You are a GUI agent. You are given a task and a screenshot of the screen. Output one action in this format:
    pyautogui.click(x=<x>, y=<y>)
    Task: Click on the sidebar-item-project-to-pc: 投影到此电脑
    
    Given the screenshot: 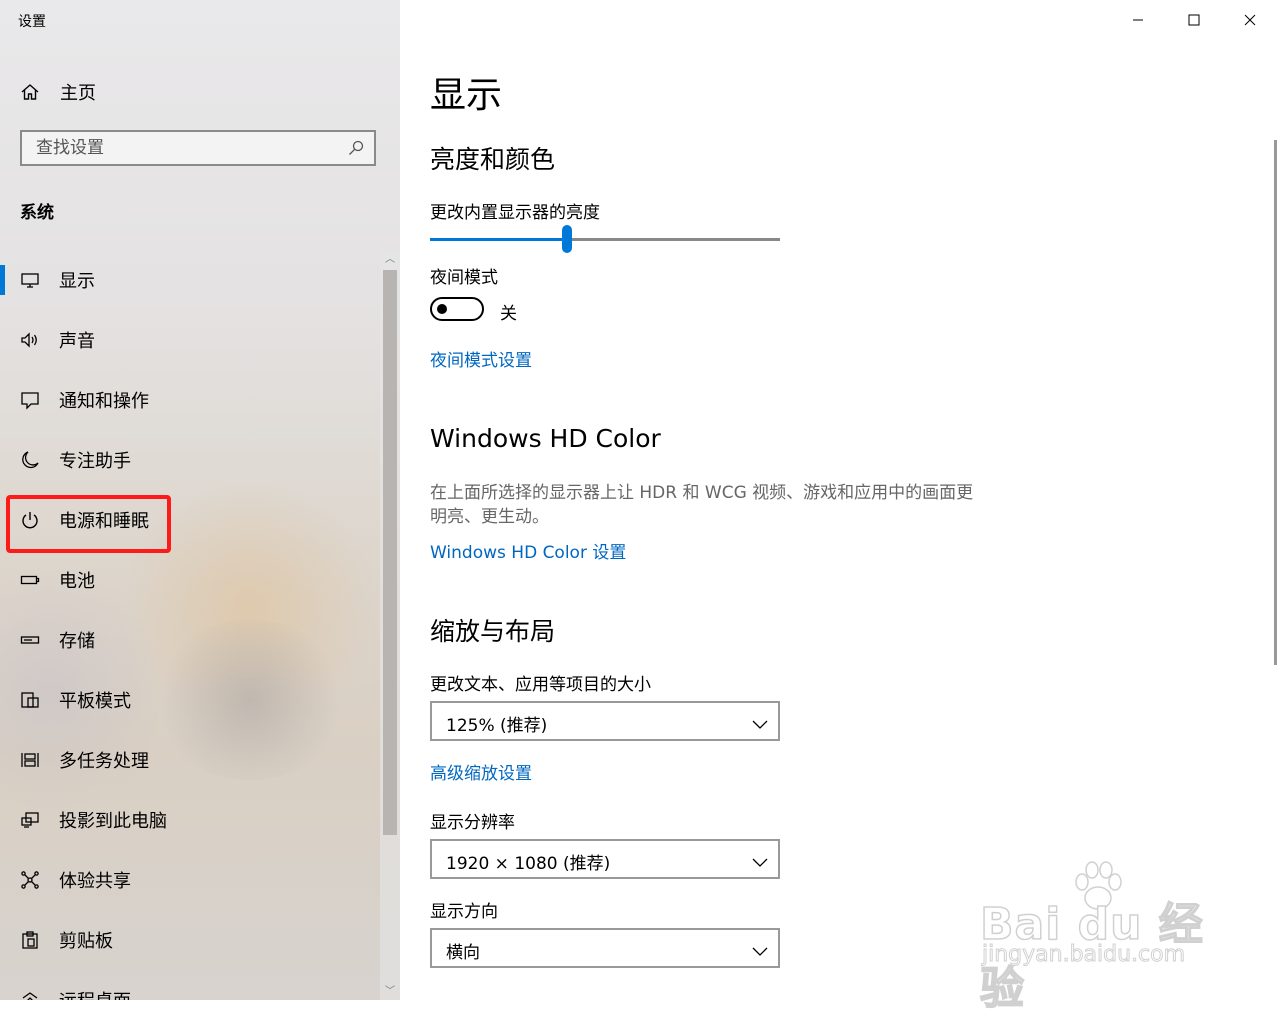 What is the action you would take?
    pyautogui.click(x=190, y=820)
    